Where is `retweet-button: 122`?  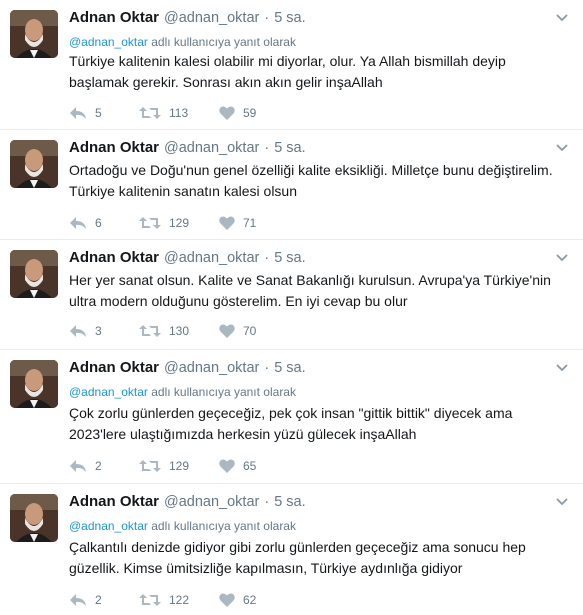 retweet-button: 122 is located at coordinates (179, 600).